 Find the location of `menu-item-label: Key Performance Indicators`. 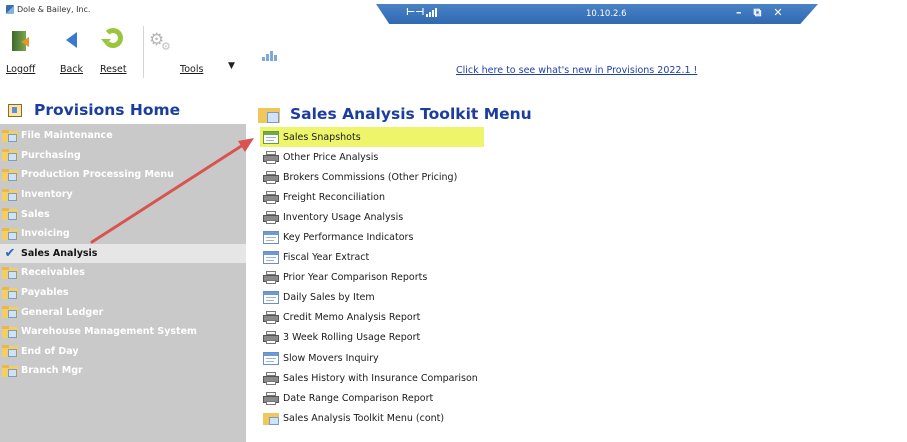

menu-item-label: Key Performance Indicators is located at coordinates (348, 238).